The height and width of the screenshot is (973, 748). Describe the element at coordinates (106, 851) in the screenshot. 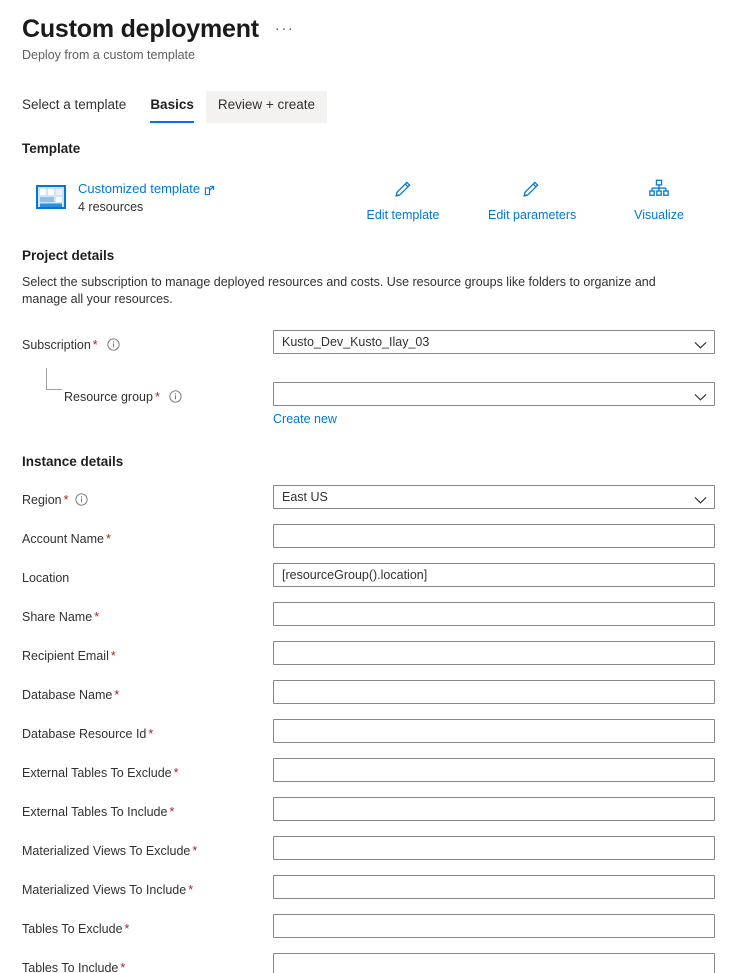

I see `materialized-views-to-exclude-label-text: Materialized Views To Exclude` at that location.